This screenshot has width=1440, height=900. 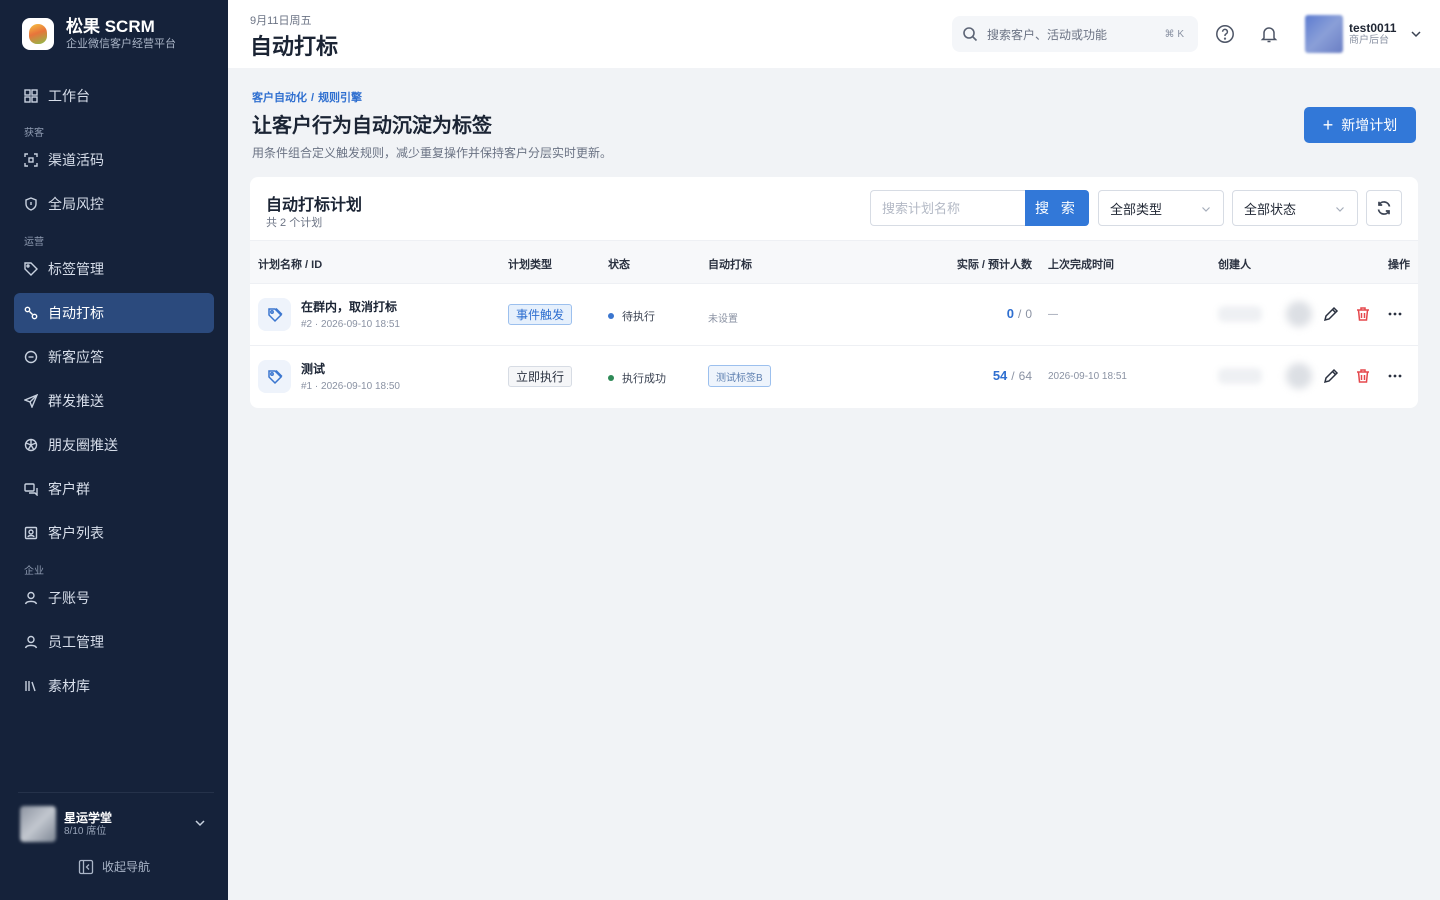 I want to click on collapse-nav-button: 收起导航, so click(x=114, y=866).